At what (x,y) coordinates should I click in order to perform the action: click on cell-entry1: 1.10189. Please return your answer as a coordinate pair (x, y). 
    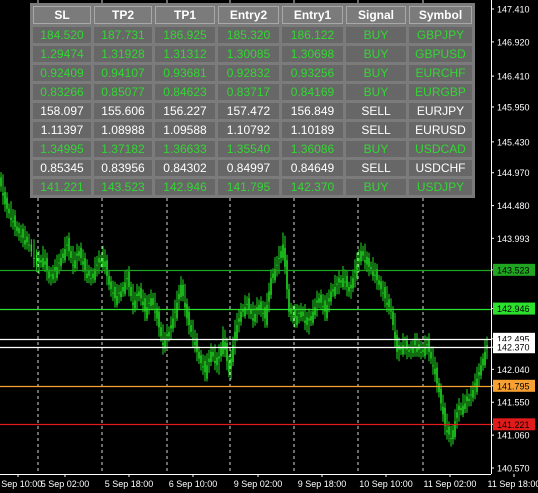
    Looking at the image, I should click on (312, 130).